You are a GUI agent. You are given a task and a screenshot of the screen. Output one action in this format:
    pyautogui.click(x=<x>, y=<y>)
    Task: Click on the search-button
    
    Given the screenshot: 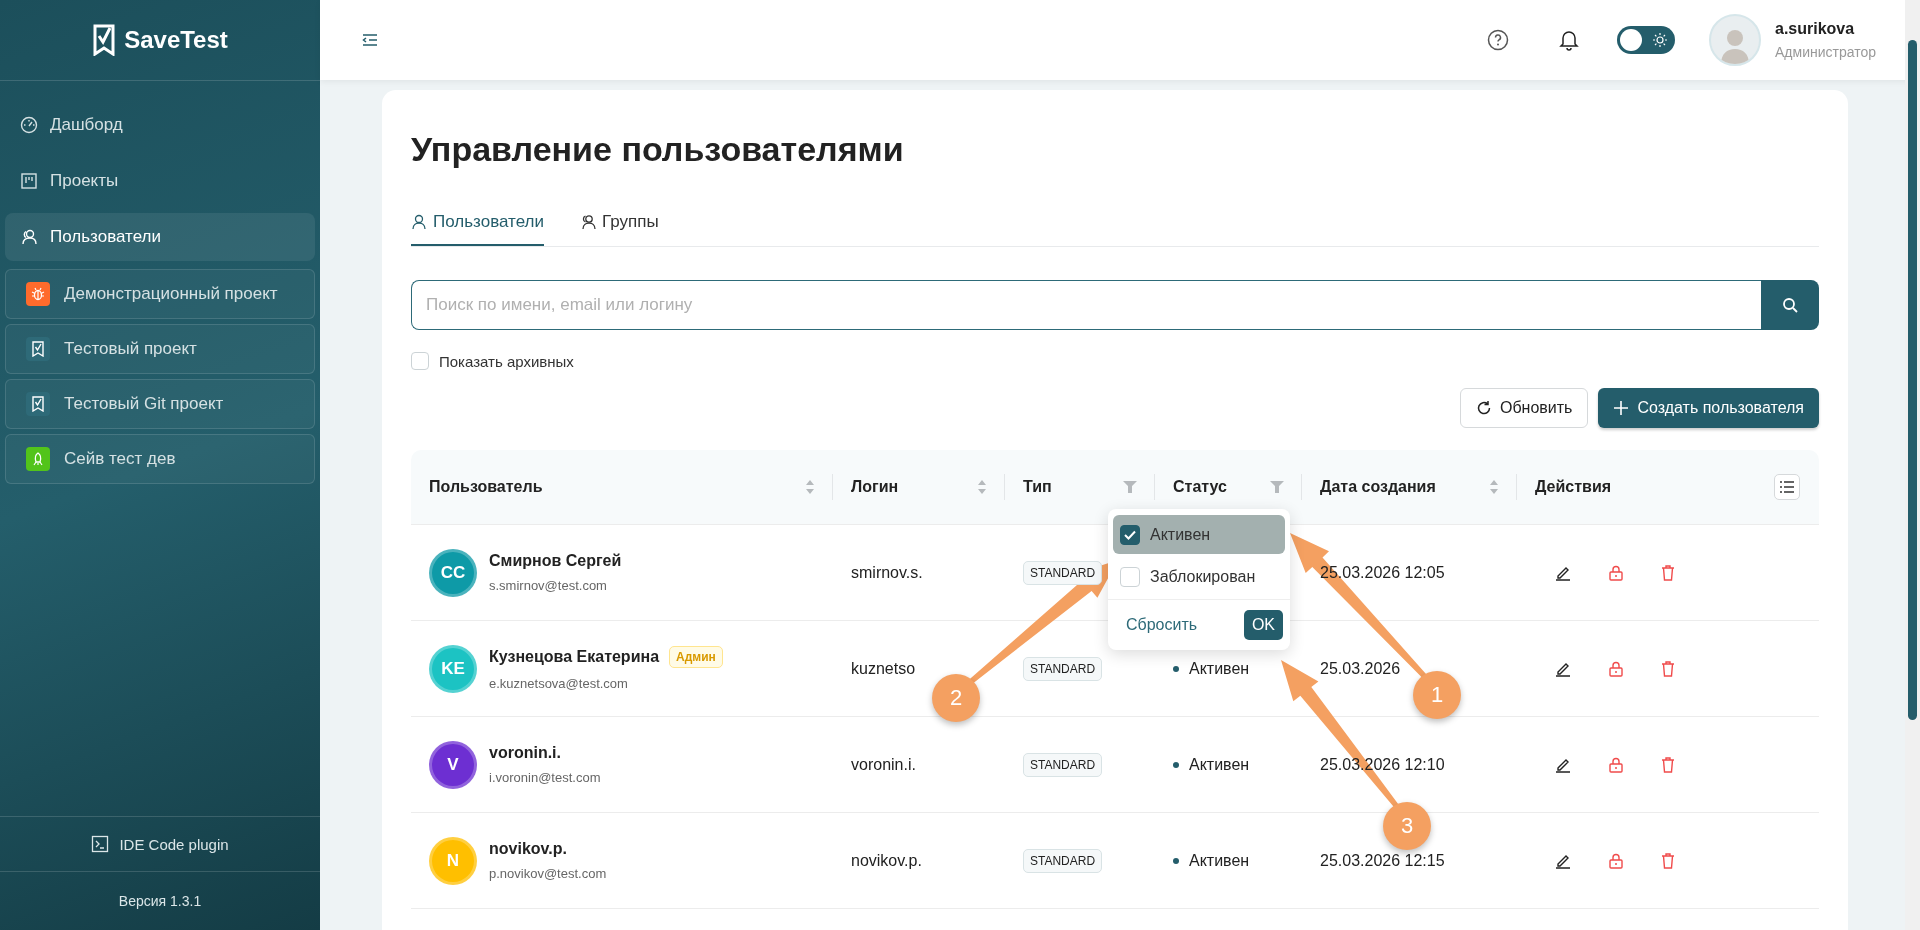 What is the action you would take?
    pyautogui.click(x=1790, y=305)
    